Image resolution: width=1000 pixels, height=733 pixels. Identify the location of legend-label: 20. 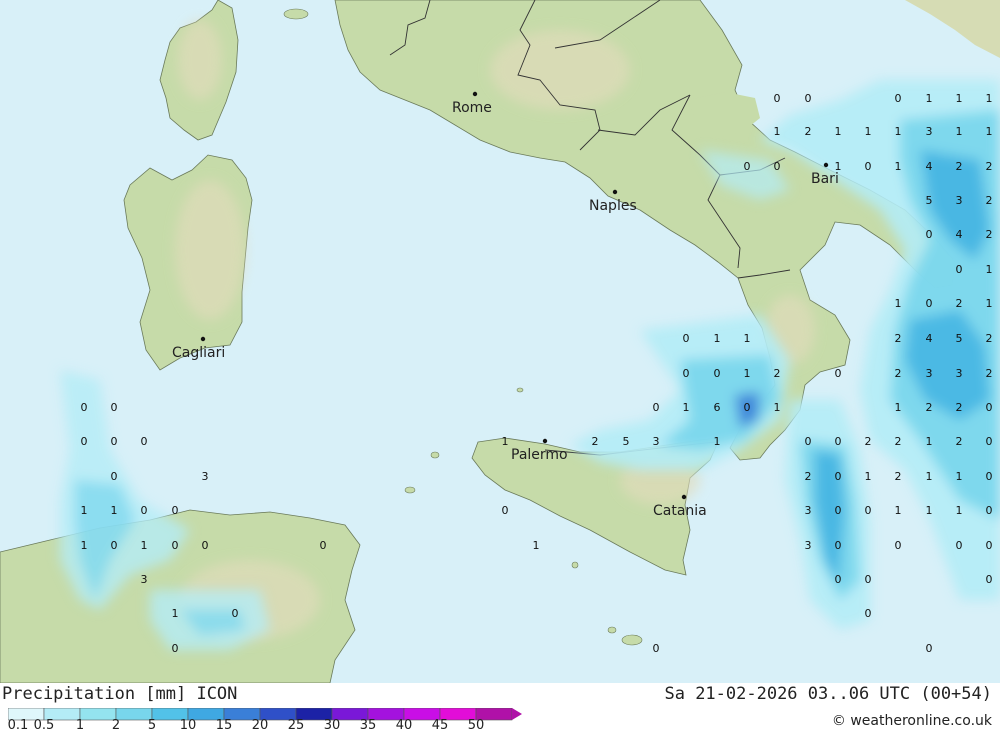
(260, 725).